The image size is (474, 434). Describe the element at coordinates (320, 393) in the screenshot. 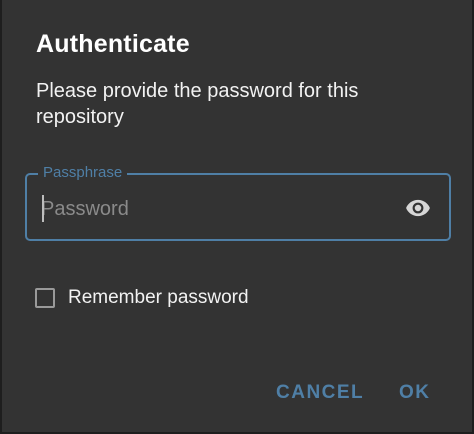

I see `cancel-button: CANCEL` at that location.